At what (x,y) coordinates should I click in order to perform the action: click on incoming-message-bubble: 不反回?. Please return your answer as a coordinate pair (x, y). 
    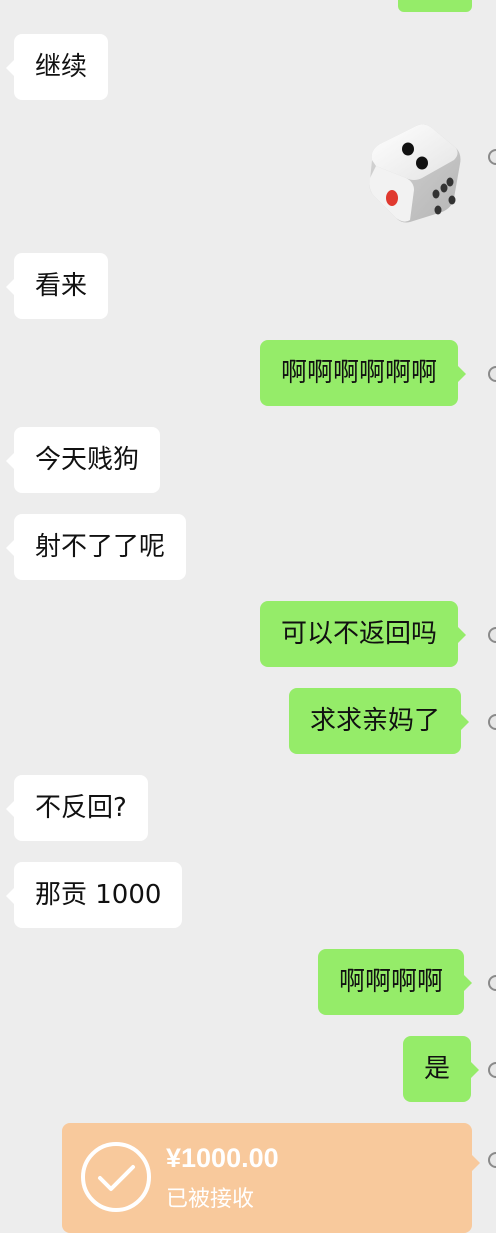
    Looking at the image, I should click on (77, 808).